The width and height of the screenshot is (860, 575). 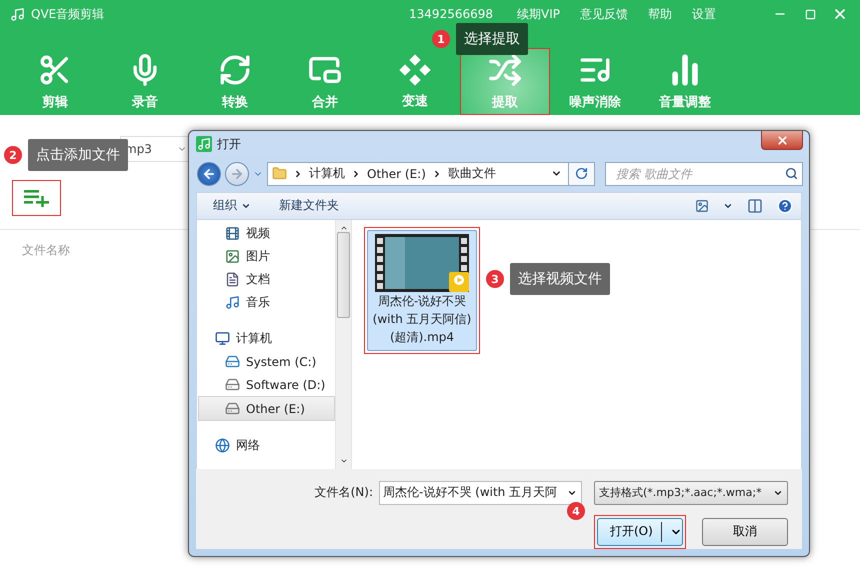 I want to click on column-header: 文件名称, so click(x=46, y=250).